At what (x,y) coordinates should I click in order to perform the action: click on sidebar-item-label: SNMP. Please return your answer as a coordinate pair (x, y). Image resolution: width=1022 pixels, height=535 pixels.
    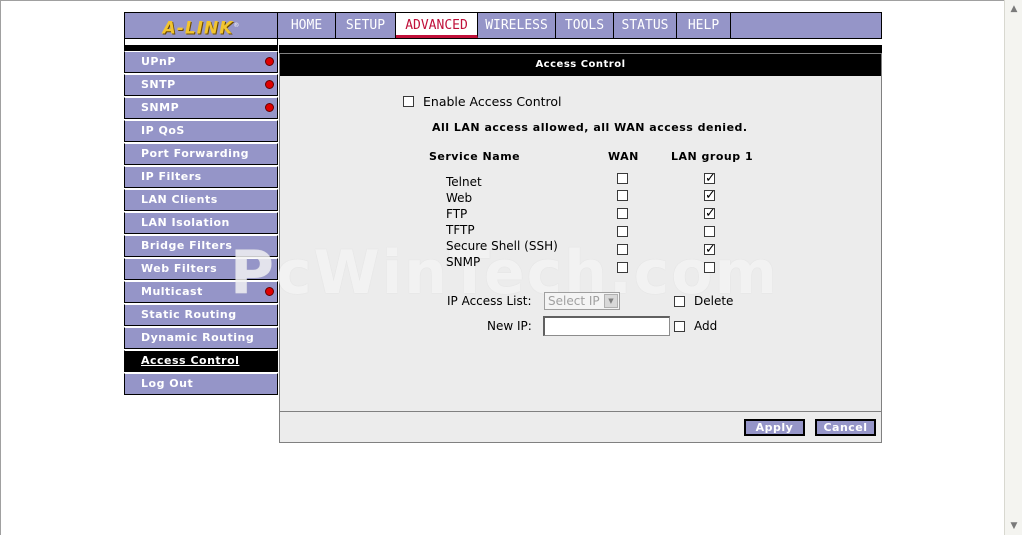
    Looking at the image, I should click on (160, 107).